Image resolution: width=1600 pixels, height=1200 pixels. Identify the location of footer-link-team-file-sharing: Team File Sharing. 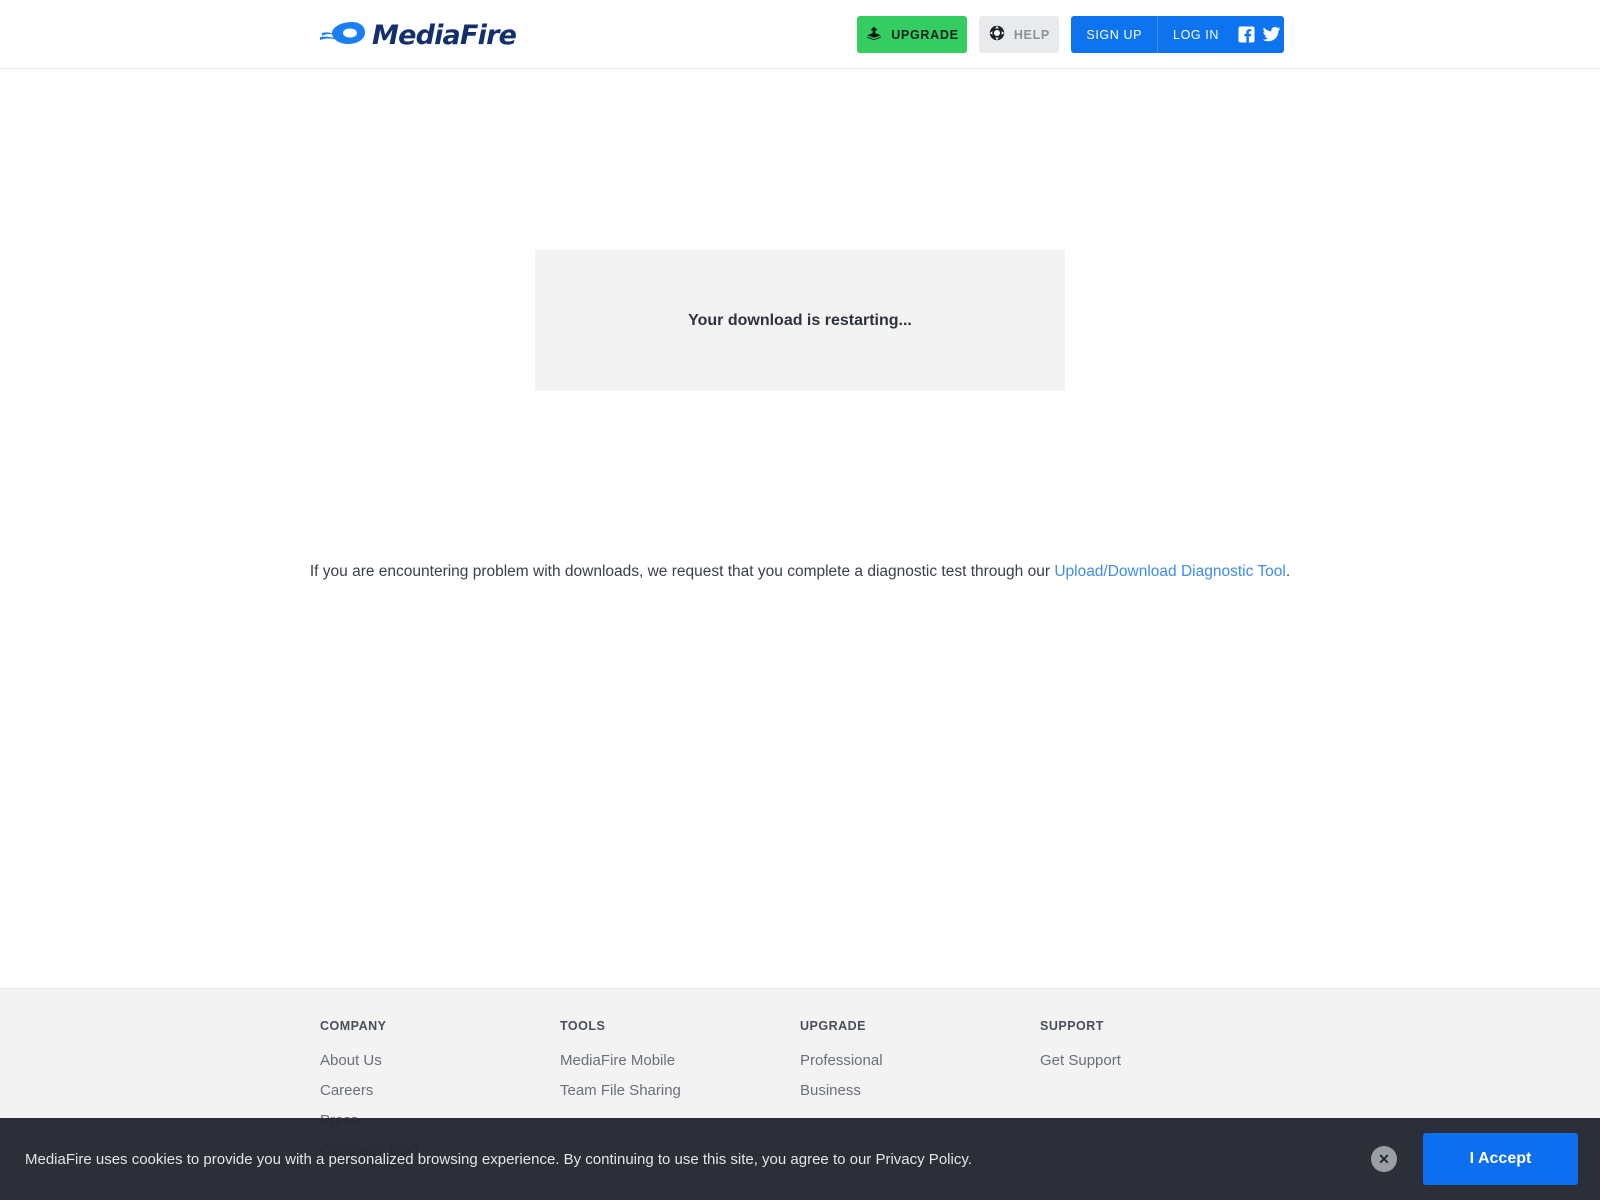
(680, 1091).